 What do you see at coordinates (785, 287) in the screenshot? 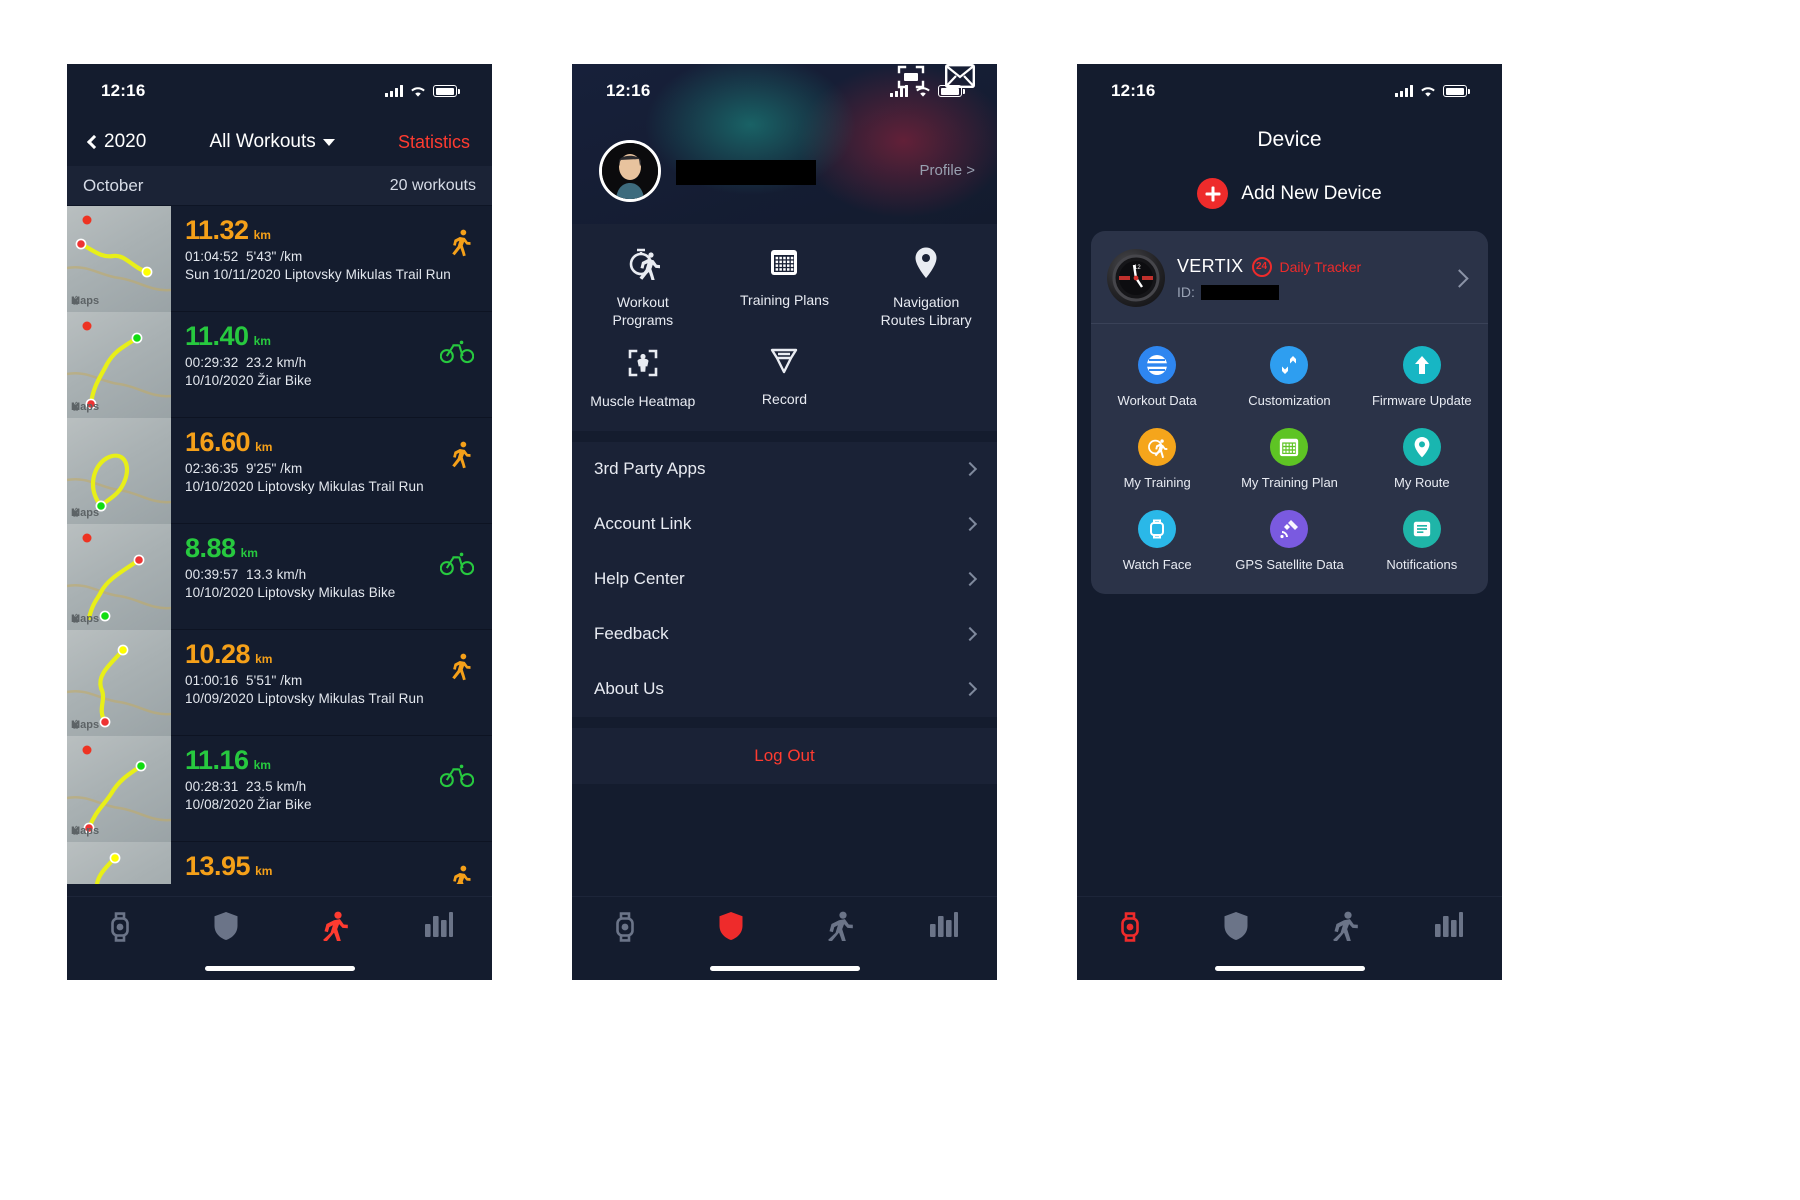
I see `feature-grid-item: Training Plans` at bounding box center [785, 287].